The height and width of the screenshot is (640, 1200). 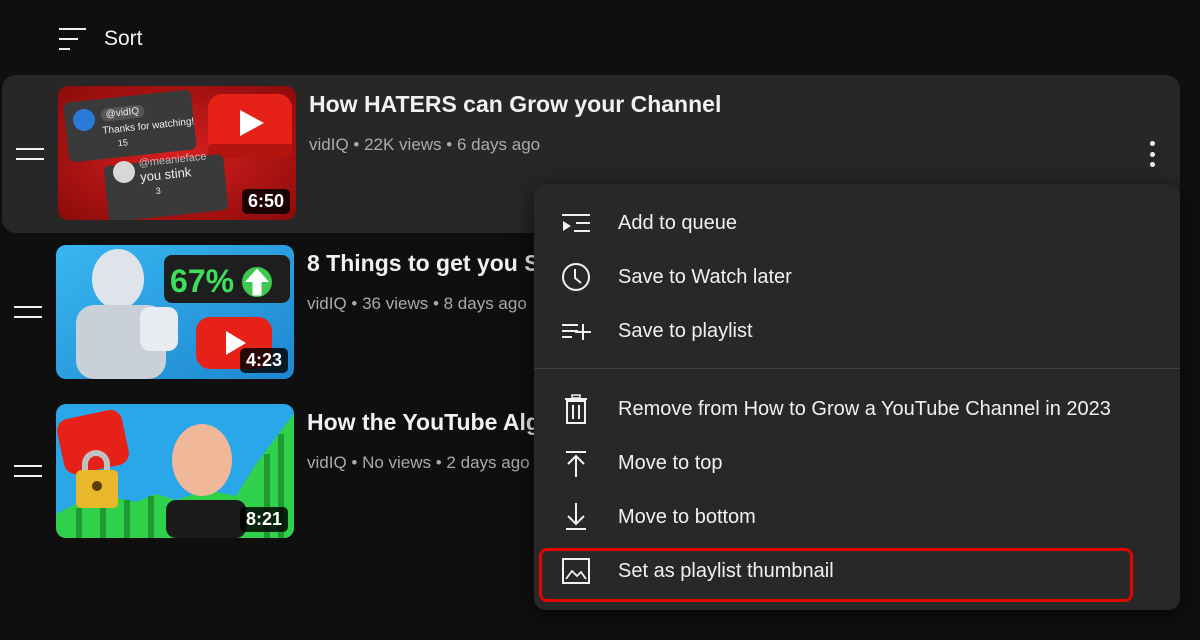 What do you see at coordinates (726, 570) in the screenshot?
I see `menu-item-label: Set as playlist thumbnail` at bounding box center [726, 570].